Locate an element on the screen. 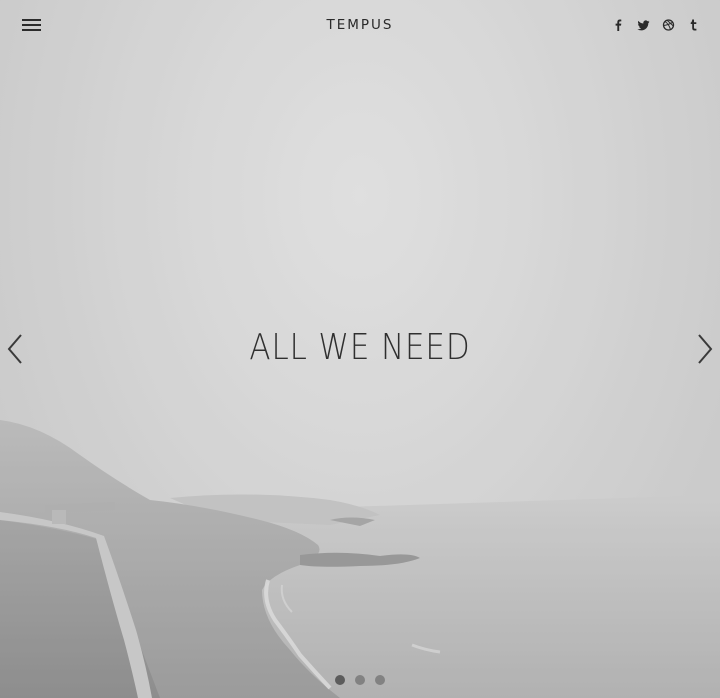 The height and width of the screenshot is (698, 720). header-bar: TEMPUS is located at coordinates (360, 26).